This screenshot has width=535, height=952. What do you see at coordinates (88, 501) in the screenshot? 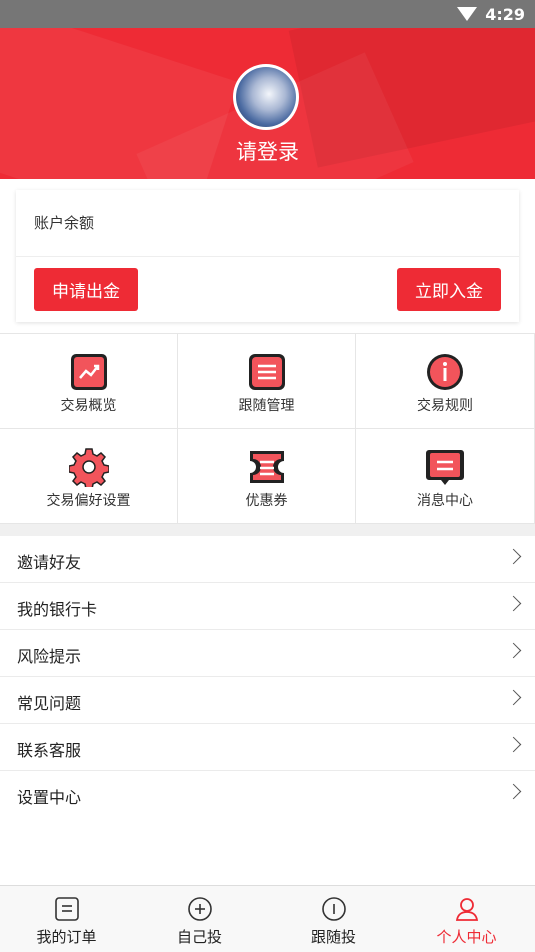
I see `grid-item-label: 交易偏好设置` at bounding box center [88, 501].